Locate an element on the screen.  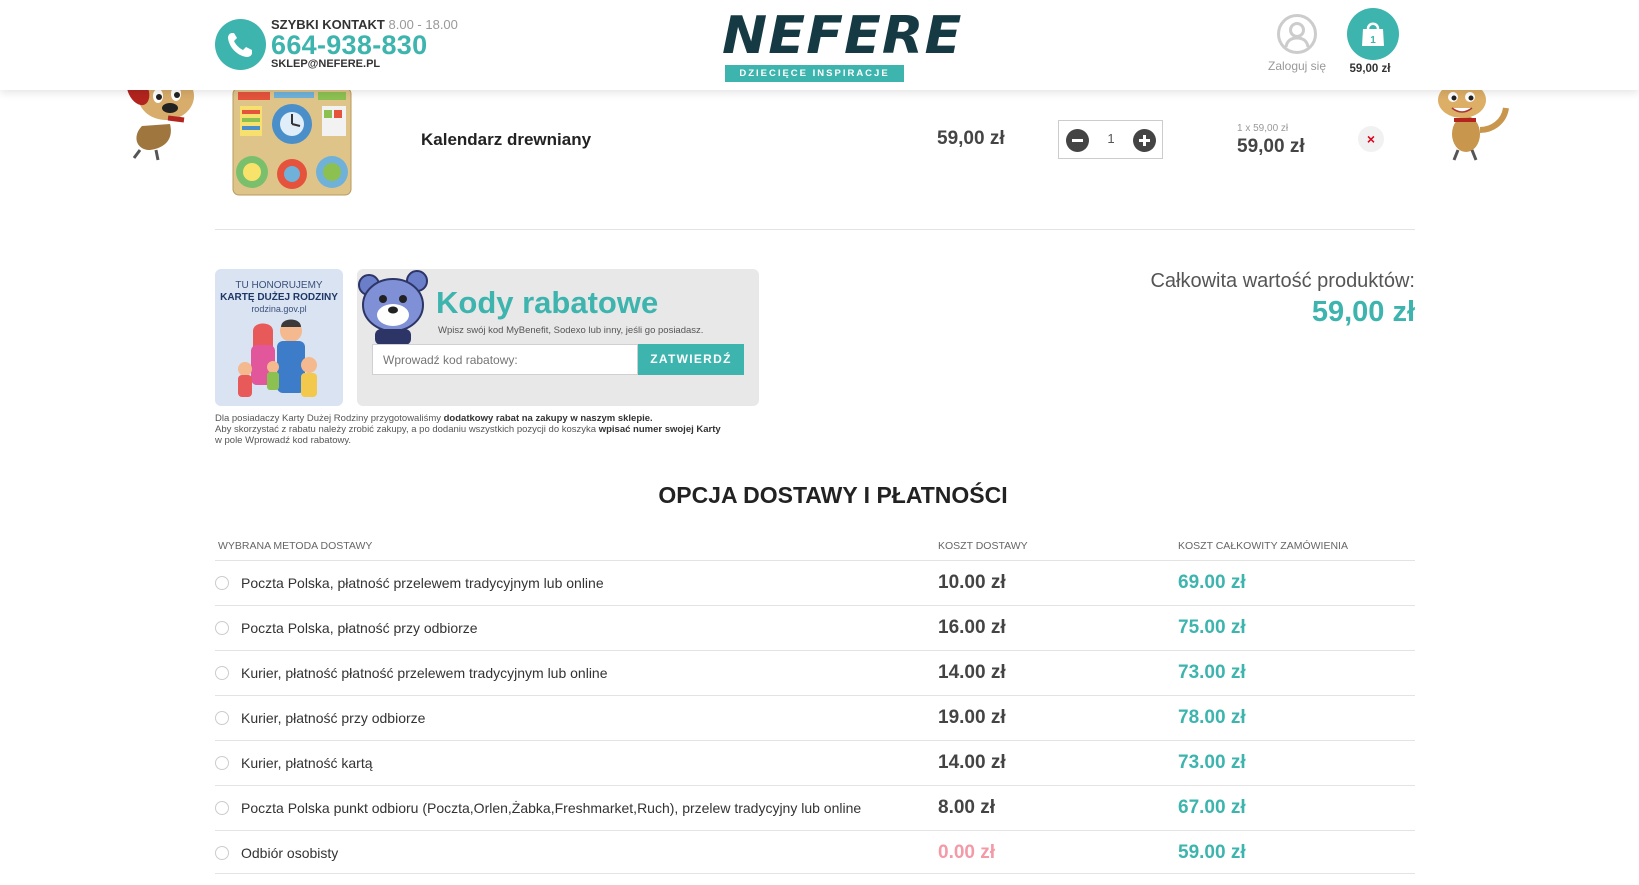
delivery-option-name: Kurier, płatność przy odbiorze is located at coordinates (333, 718).